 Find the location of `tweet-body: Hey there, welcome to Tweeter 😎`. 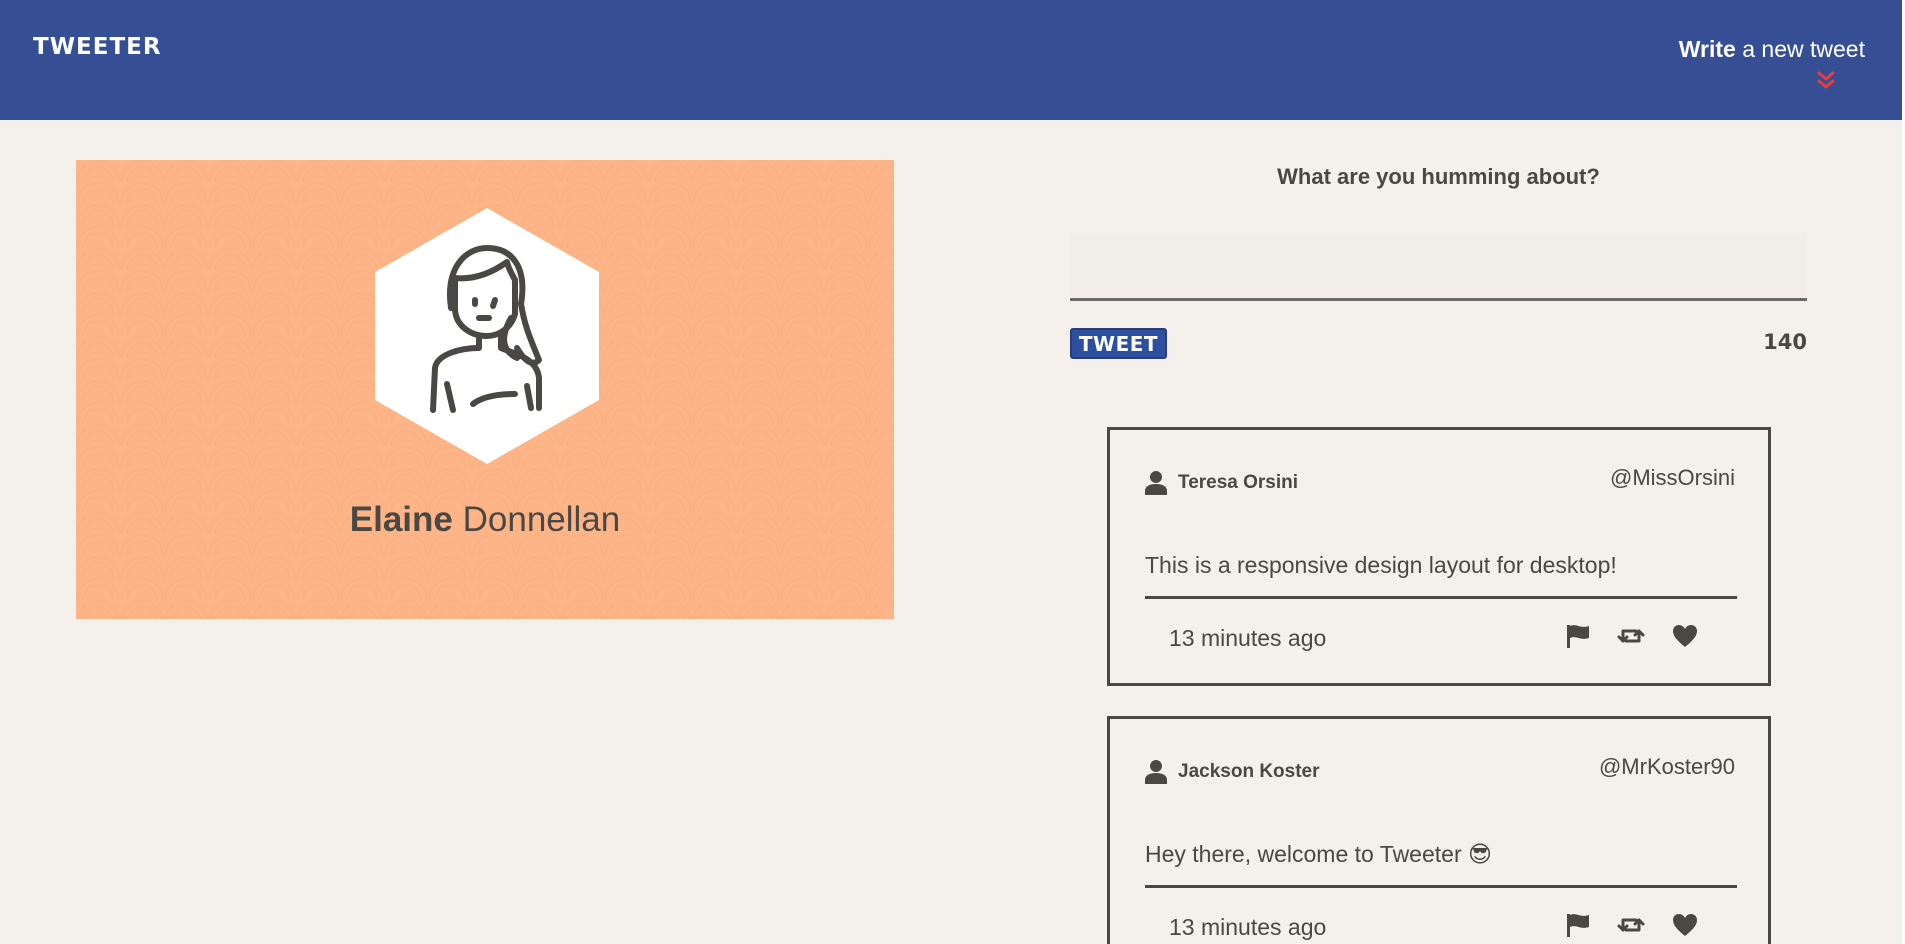

tweet-body: Hey there, welcome to Tweeter 😎 is located at coordinates (1318, 854).